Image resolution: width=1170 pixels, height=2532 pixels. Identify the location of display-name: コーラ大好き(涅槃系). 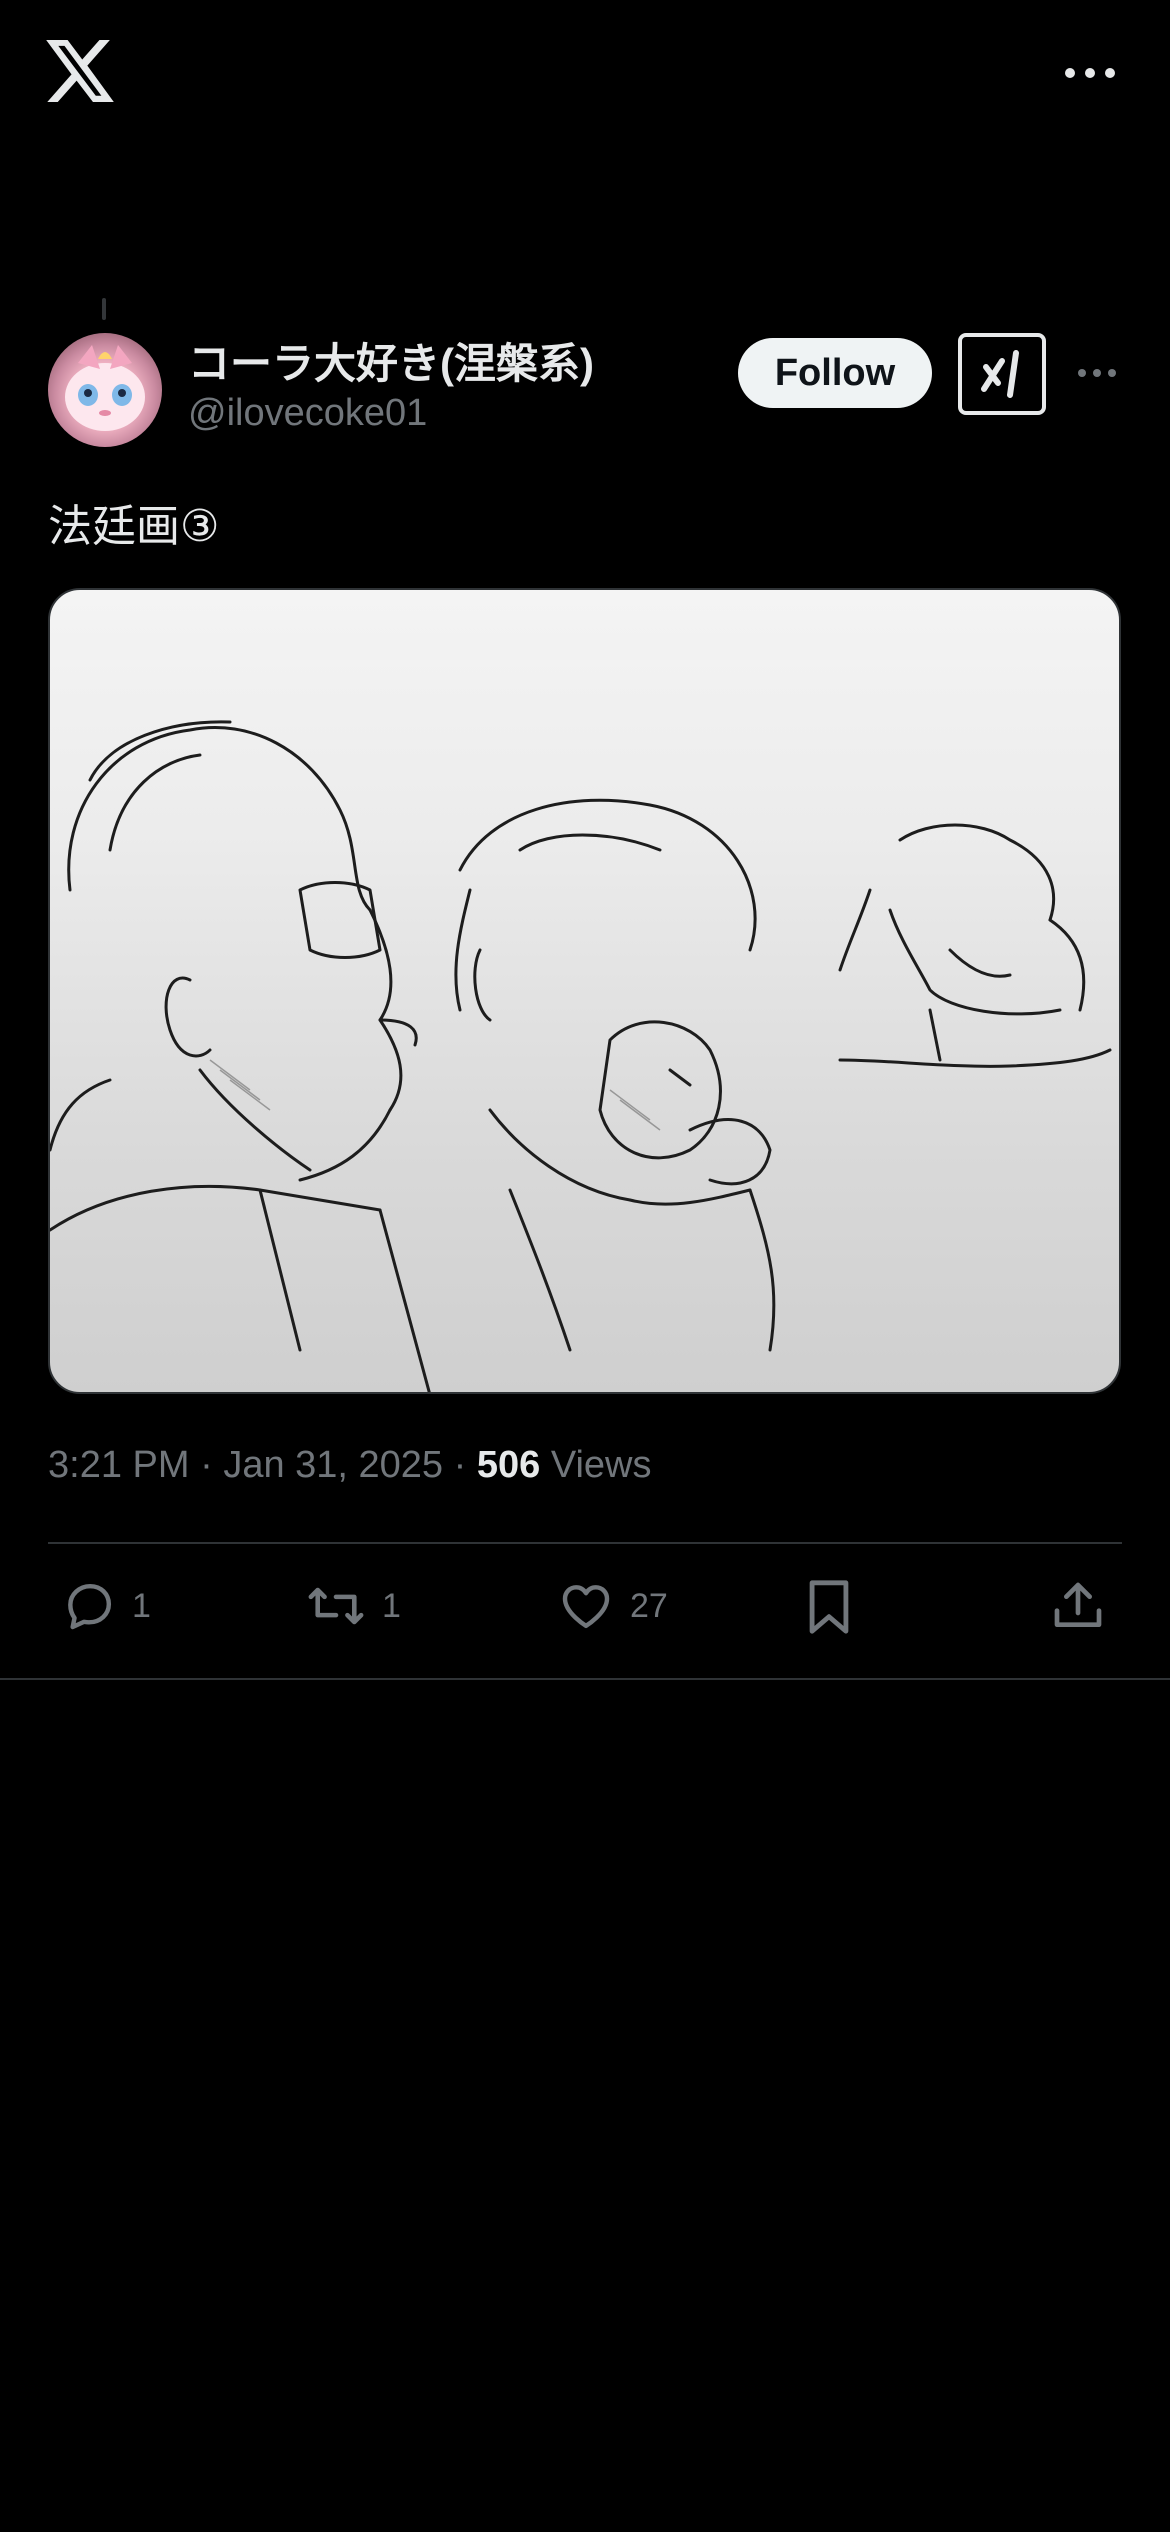
(391, 360).